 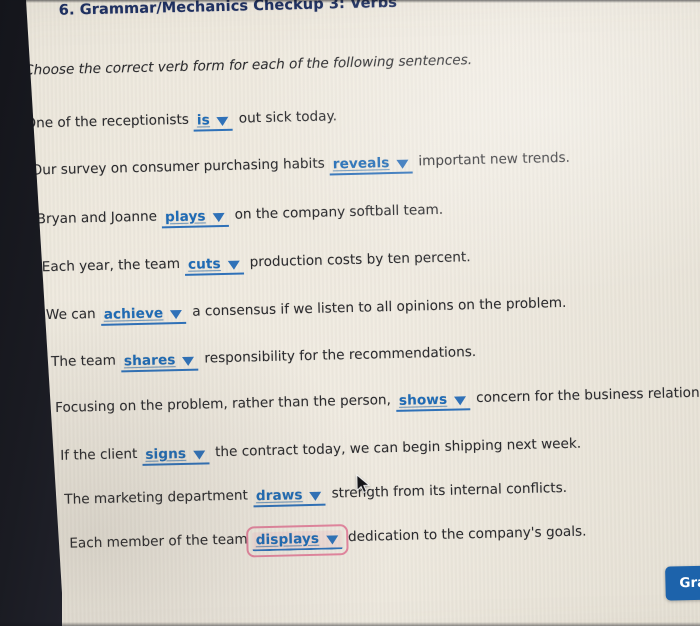 I want to click on verb-dropdown-2: reveals, so click(x=371, y=165).